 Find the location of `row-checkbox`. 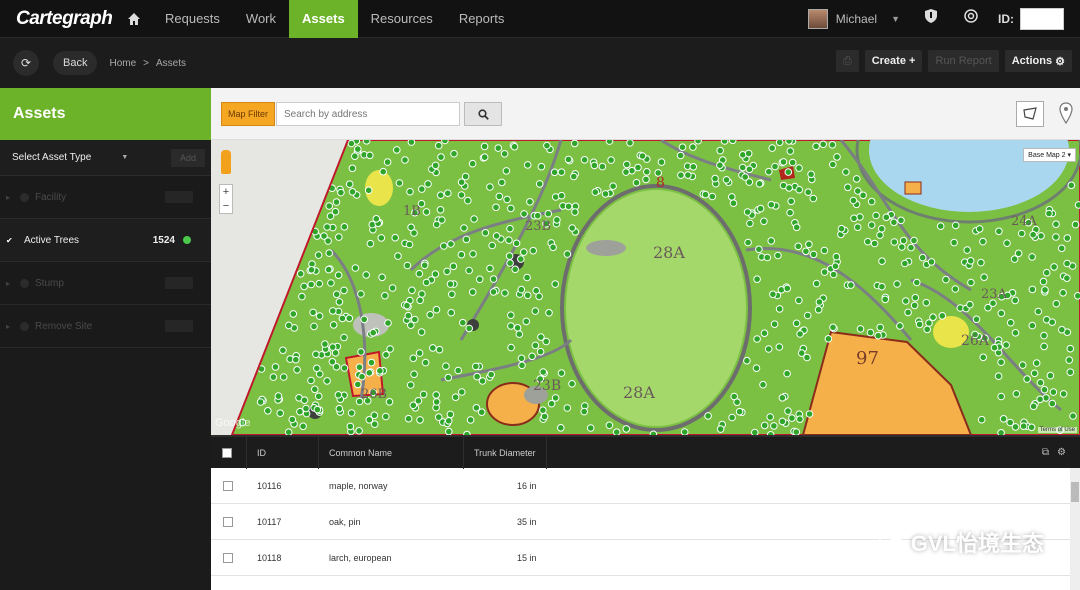

row-checkbox is located at coordinates (228, 557).